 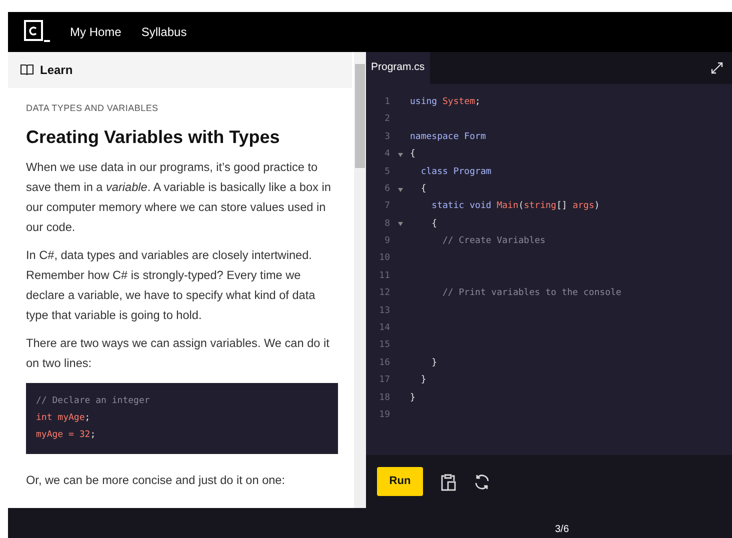 What do you see at coordinates (387, 207) in the screenshot?
I see `line-number: 7` at bounding box center [387, 207].